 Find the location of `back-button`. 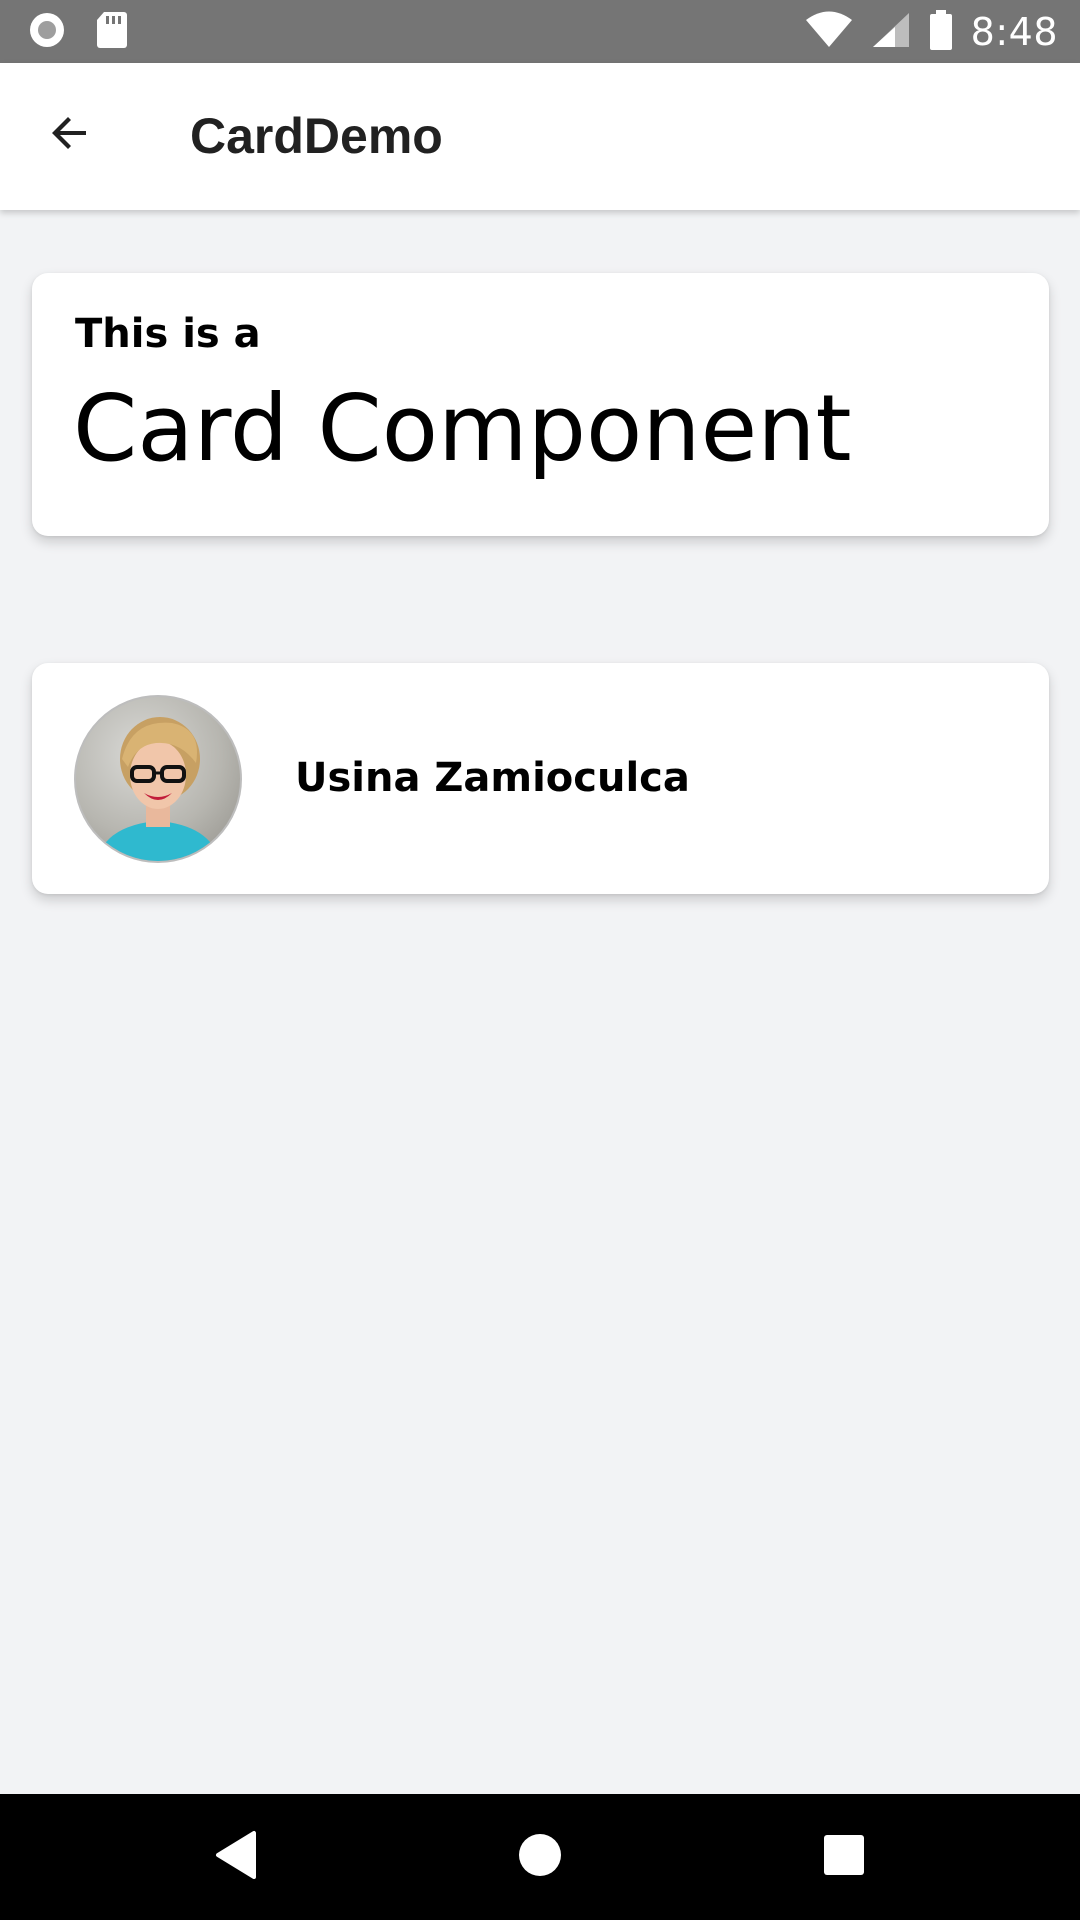

back-button is located at coordinates (70, 135).